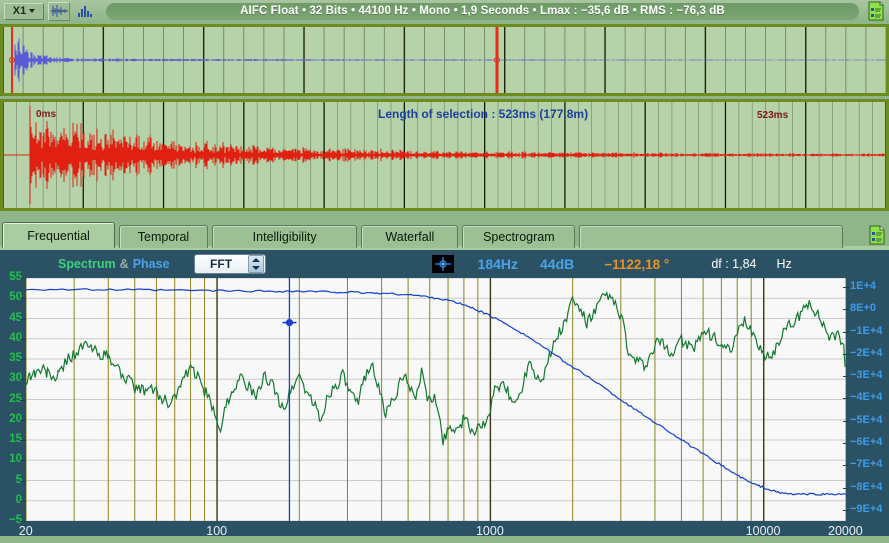 This screenshot has height=543, width=889. What do you see at coordinates (497, 264) in the screenshot?
I see `cursor-frequency-value: 184Hz` at bounding box center [497, 264].